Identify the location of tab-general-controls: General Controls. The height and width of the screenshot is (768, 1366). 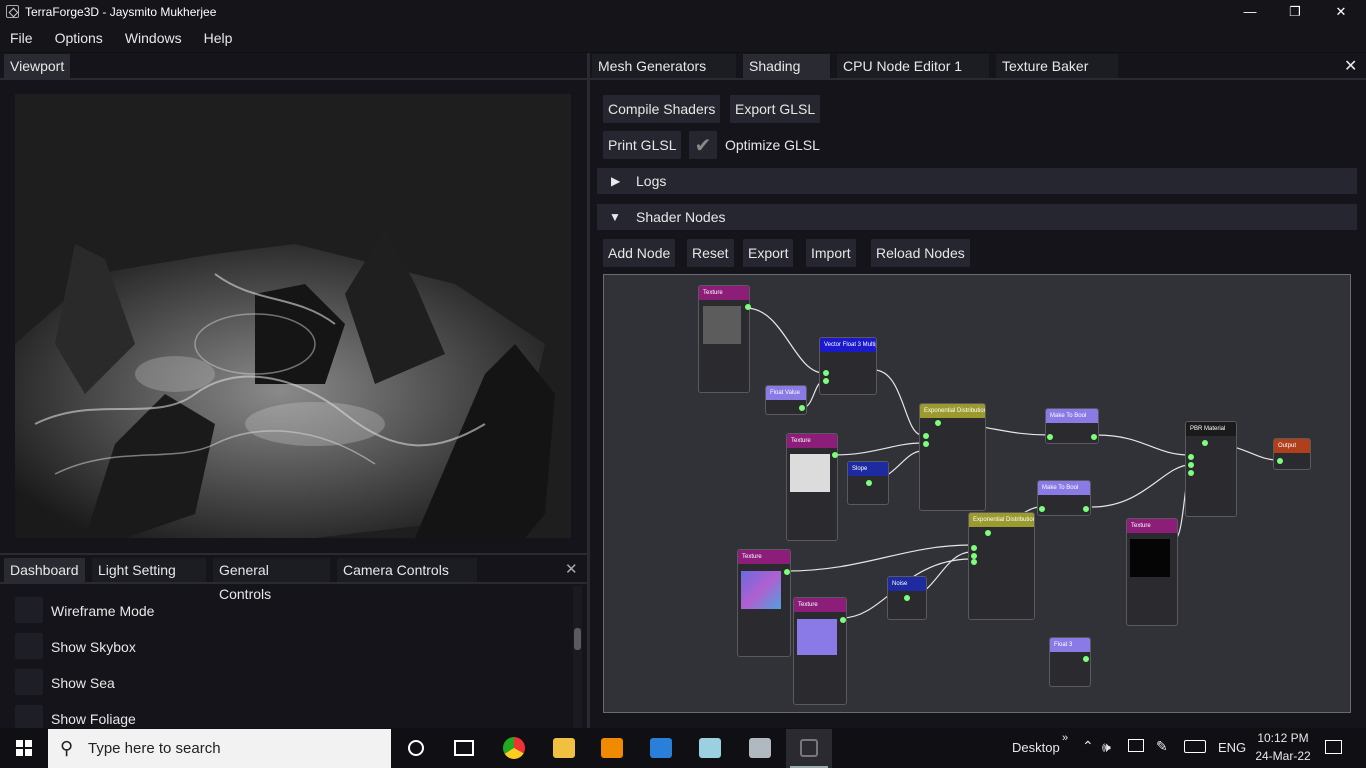
(271, 580).